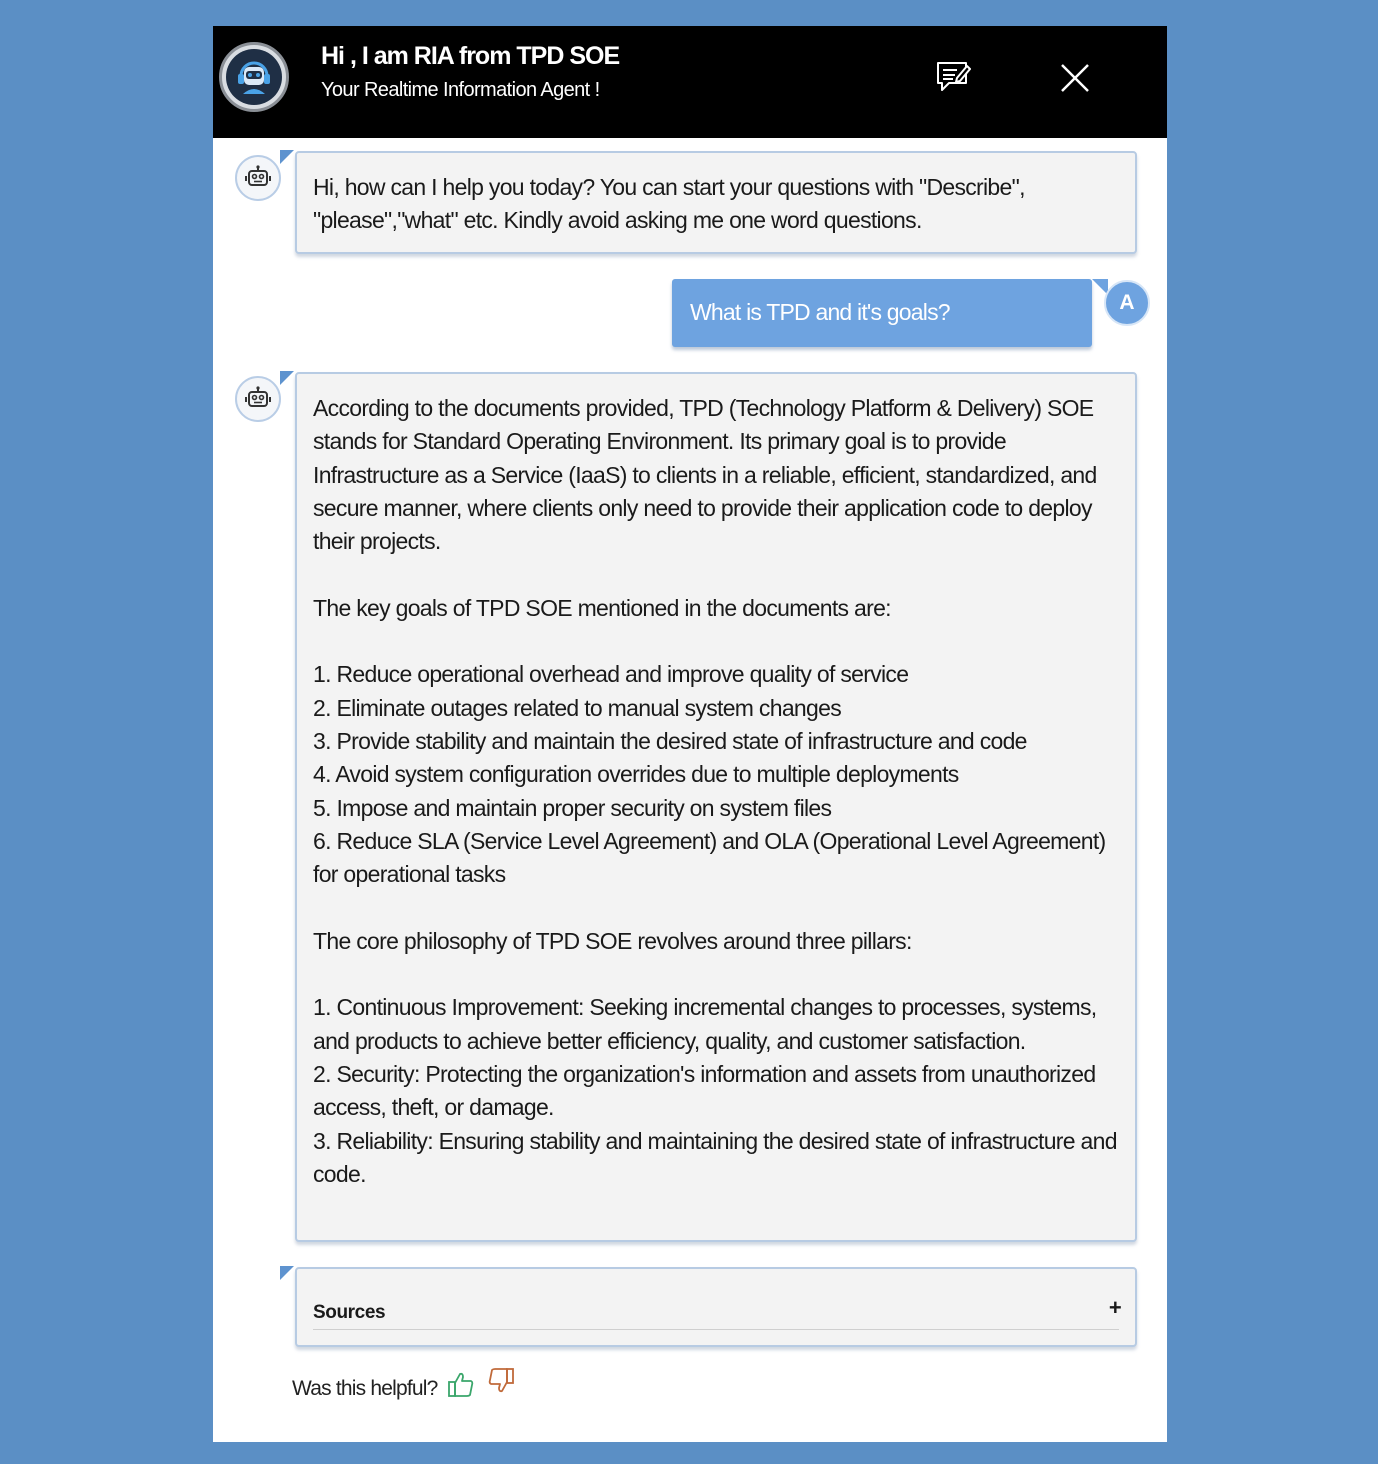  I want to click on user-message-text: What is TPD and it's goals?, so click(820, 312).